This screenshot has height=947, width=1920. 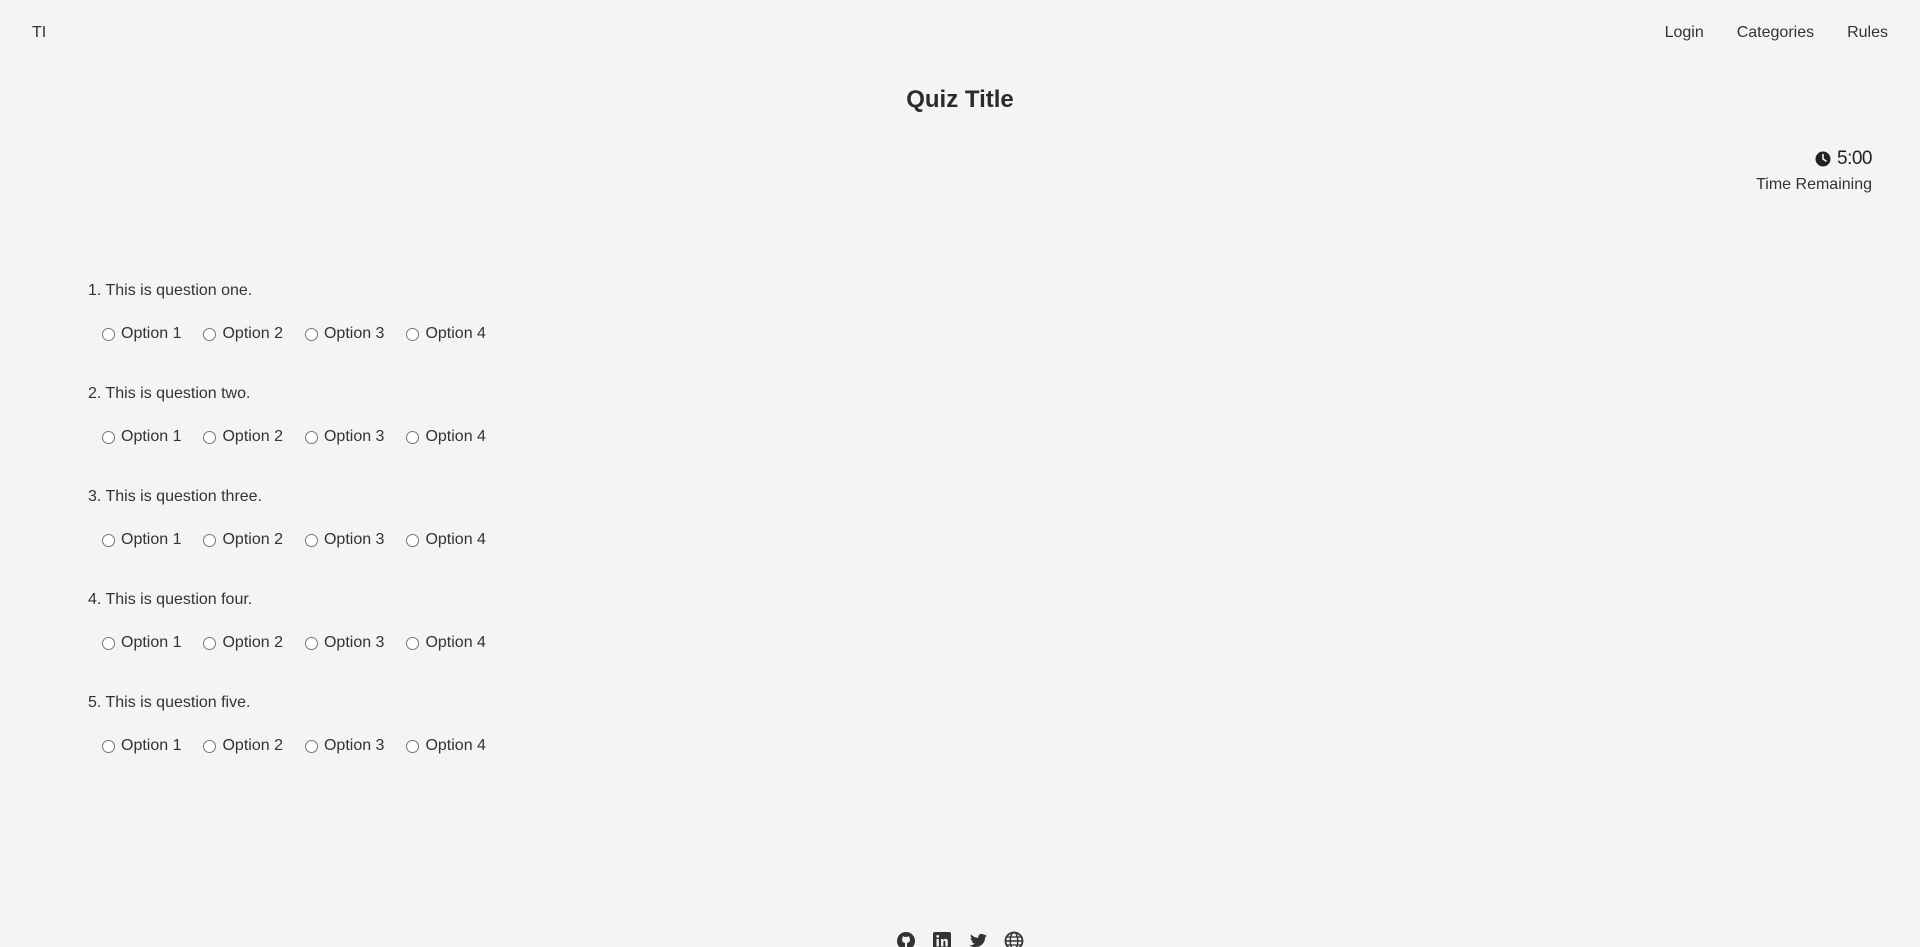 What do you see at coordinates (960, 939) in the screenshot?
I see `footer` at bounding box center [960, 939].